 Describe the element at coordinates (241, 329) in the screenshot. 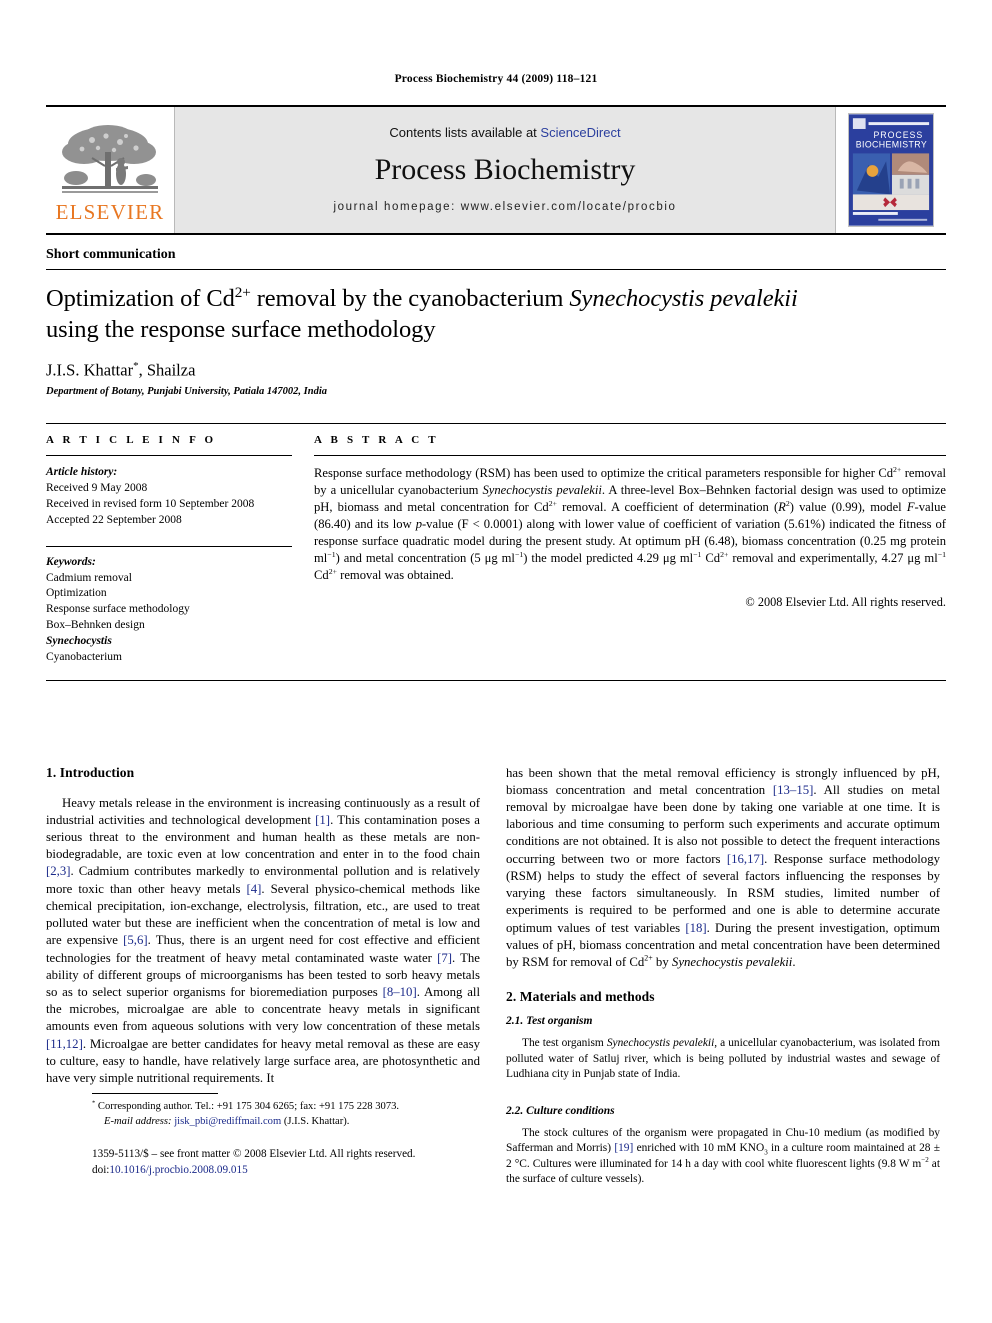

I see `title-part-3: using the response surface methodology` at that location.